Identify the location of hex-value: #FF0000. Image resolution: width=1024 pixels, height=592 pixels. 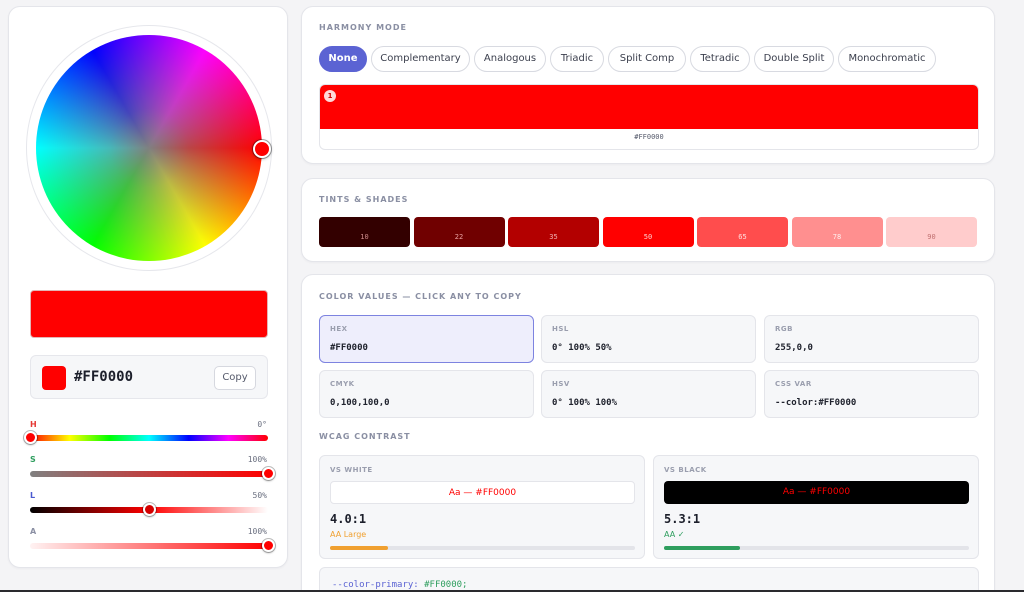
(103, 377).